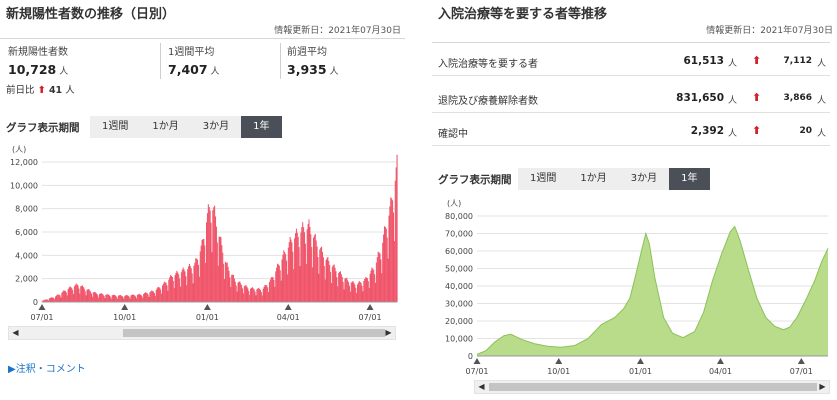  What do you see at coordinates (26, 232) in the screenshot?
I see `y-tick-label: 6,000` at bounding box center [26, 232].